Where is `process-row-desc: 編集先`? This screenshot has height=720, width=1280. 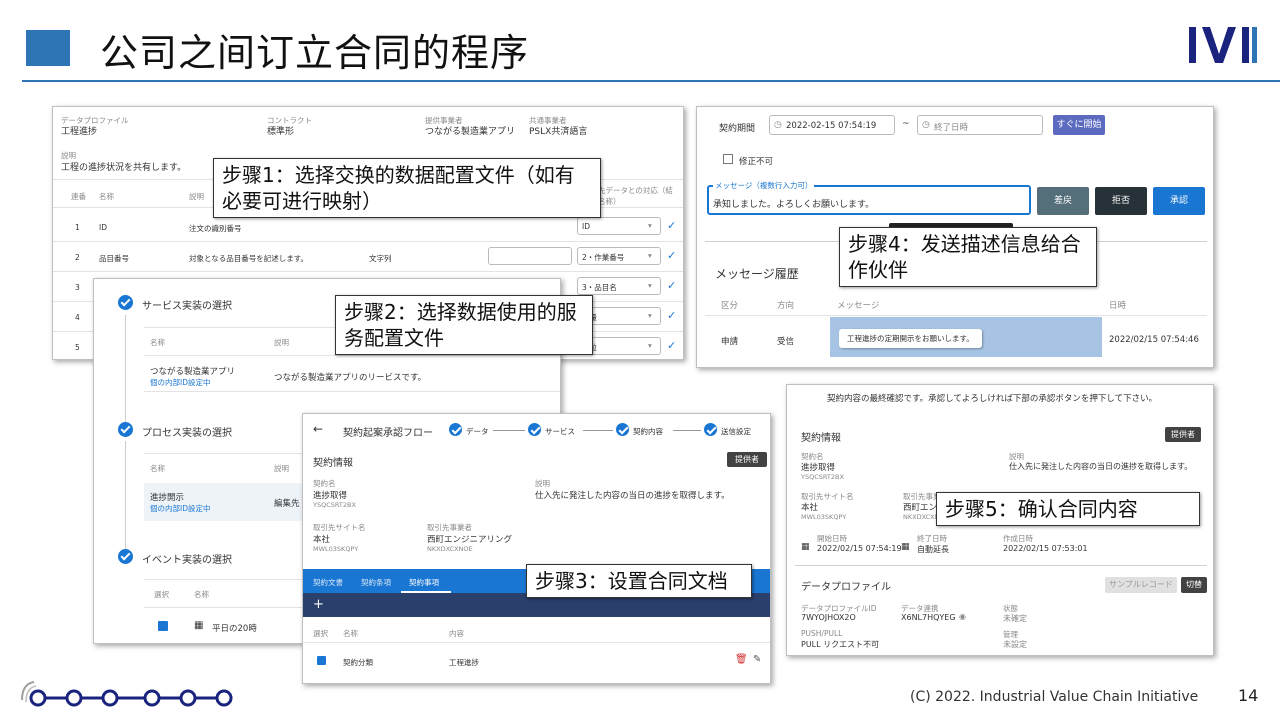 process-row-desc: 編集先 is located at coordinates (287, 504).